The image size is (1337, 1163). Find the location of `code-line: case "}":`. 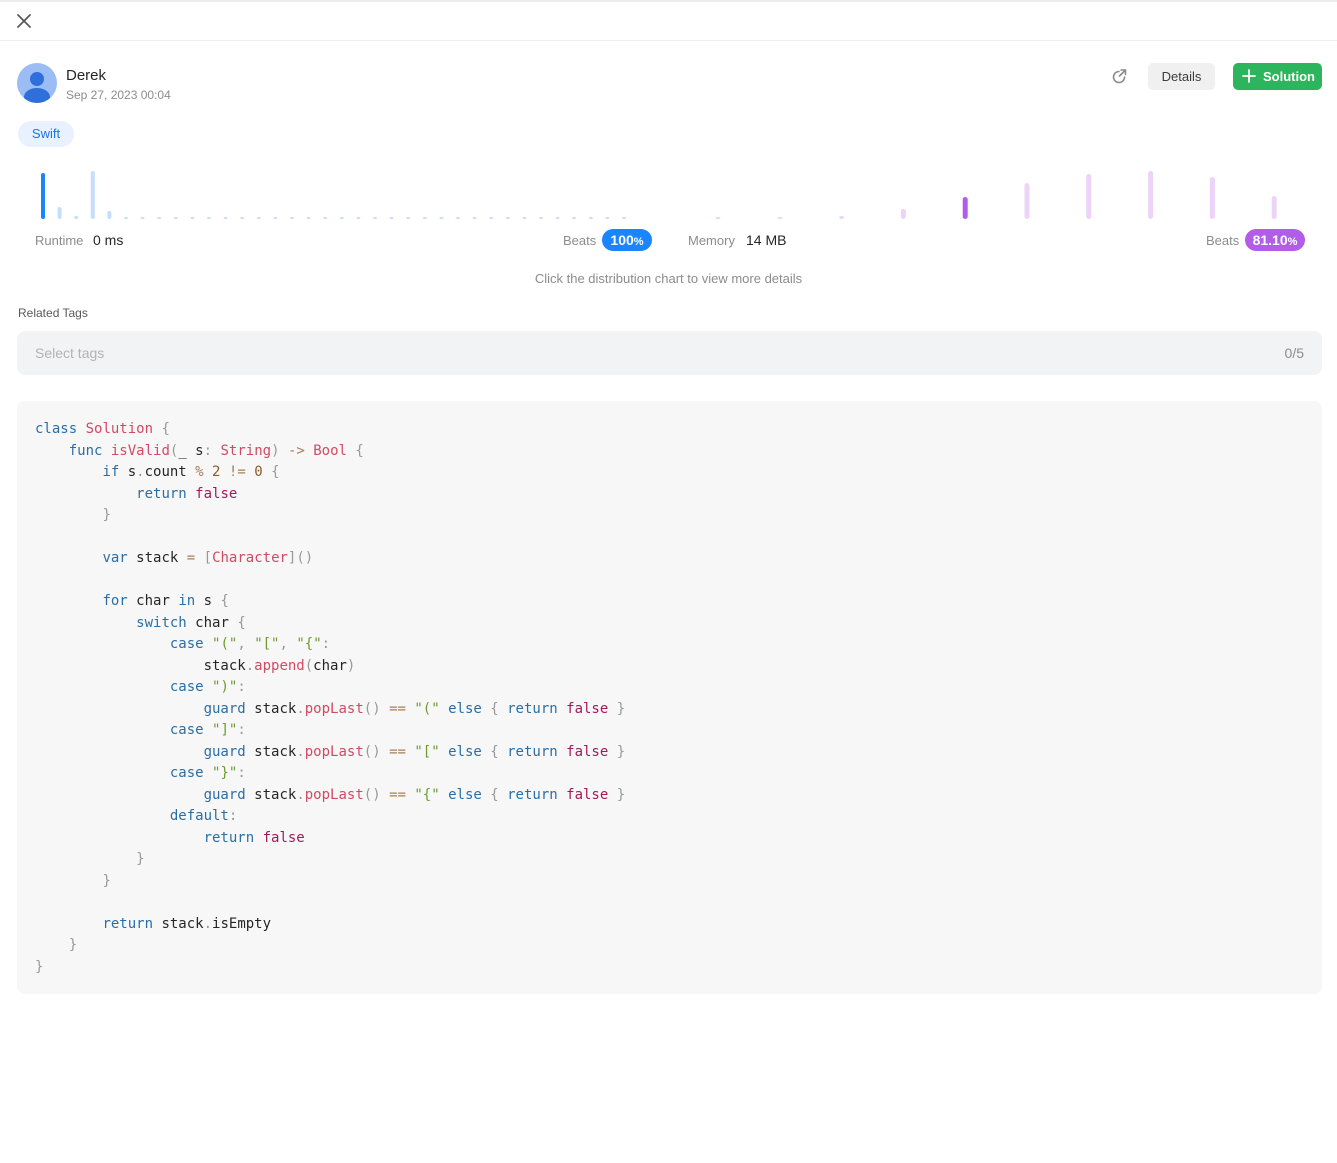

code-line: case "}": is located at coordinates (140, 773).